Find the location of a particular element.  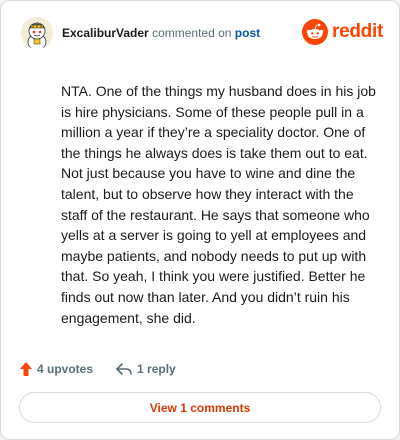

header-text: ExcaliburVader commented on post is located at coordinates (161, 33).